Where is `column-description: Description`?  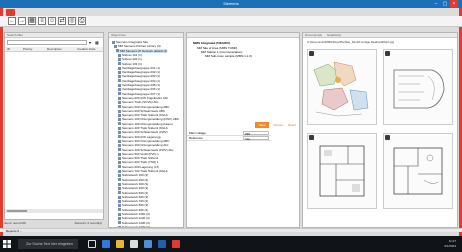
column-description: Description is located at coordinates (54, 49).